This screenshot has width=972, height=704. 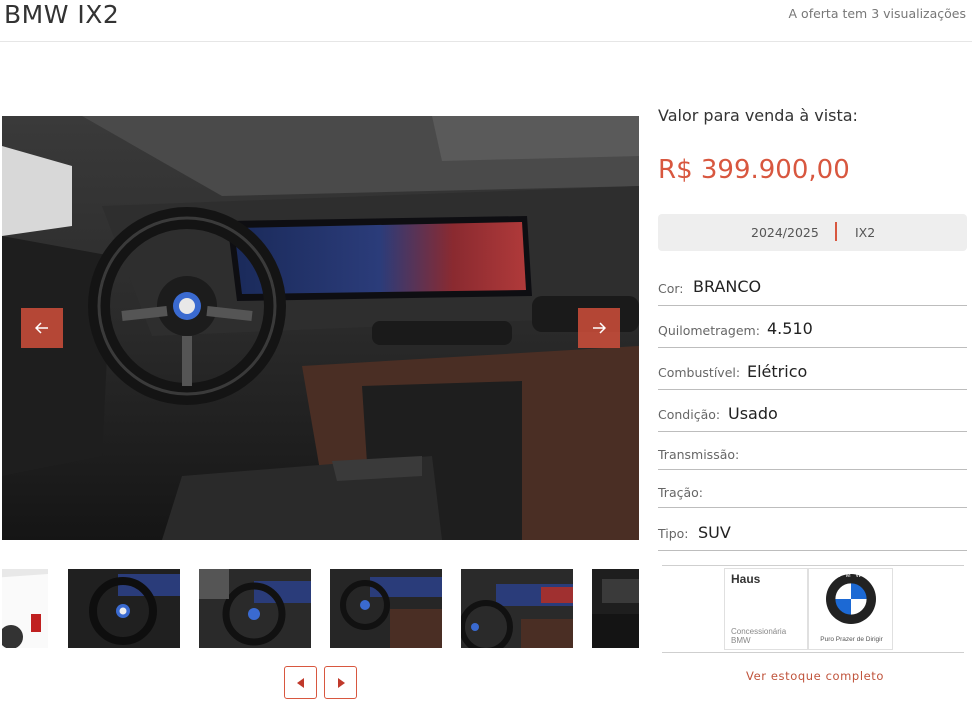 What do you see at coordinates (673, 533) in the screenshot?
I see `spec-label: Tipo:` at bounding box center [673, 533].